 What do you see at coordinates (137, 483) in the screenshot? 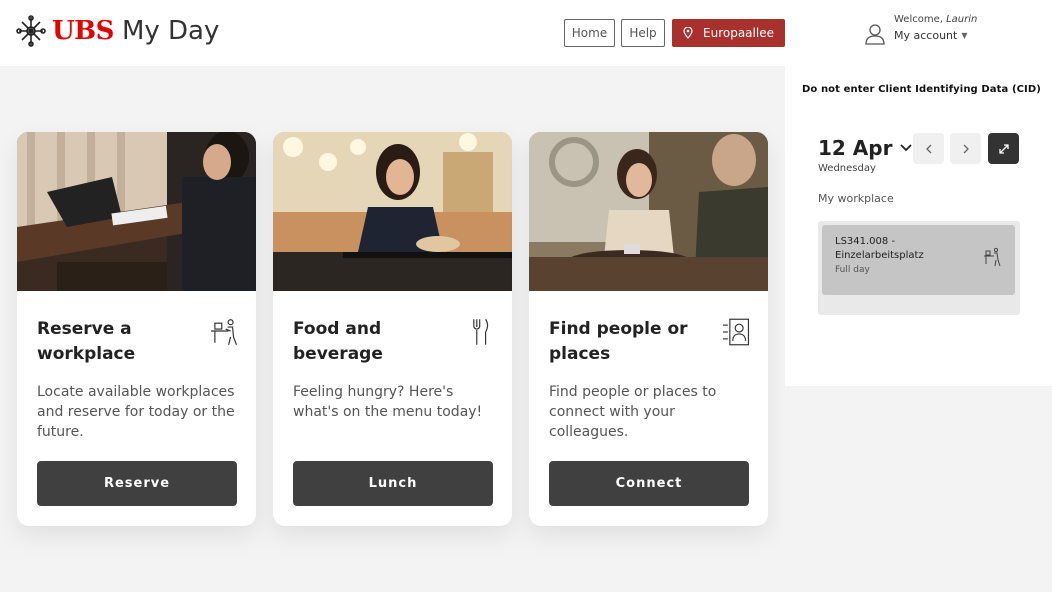
I see `reserve-button: Reserve` at bounding box center [137, 483].